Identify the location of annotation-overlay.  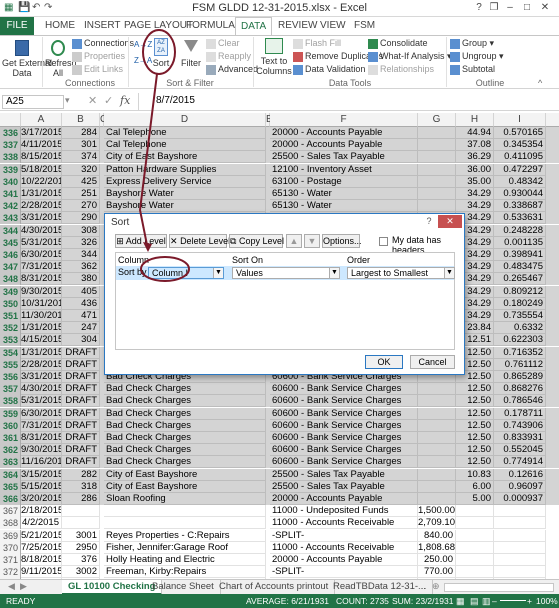
(164, 155).